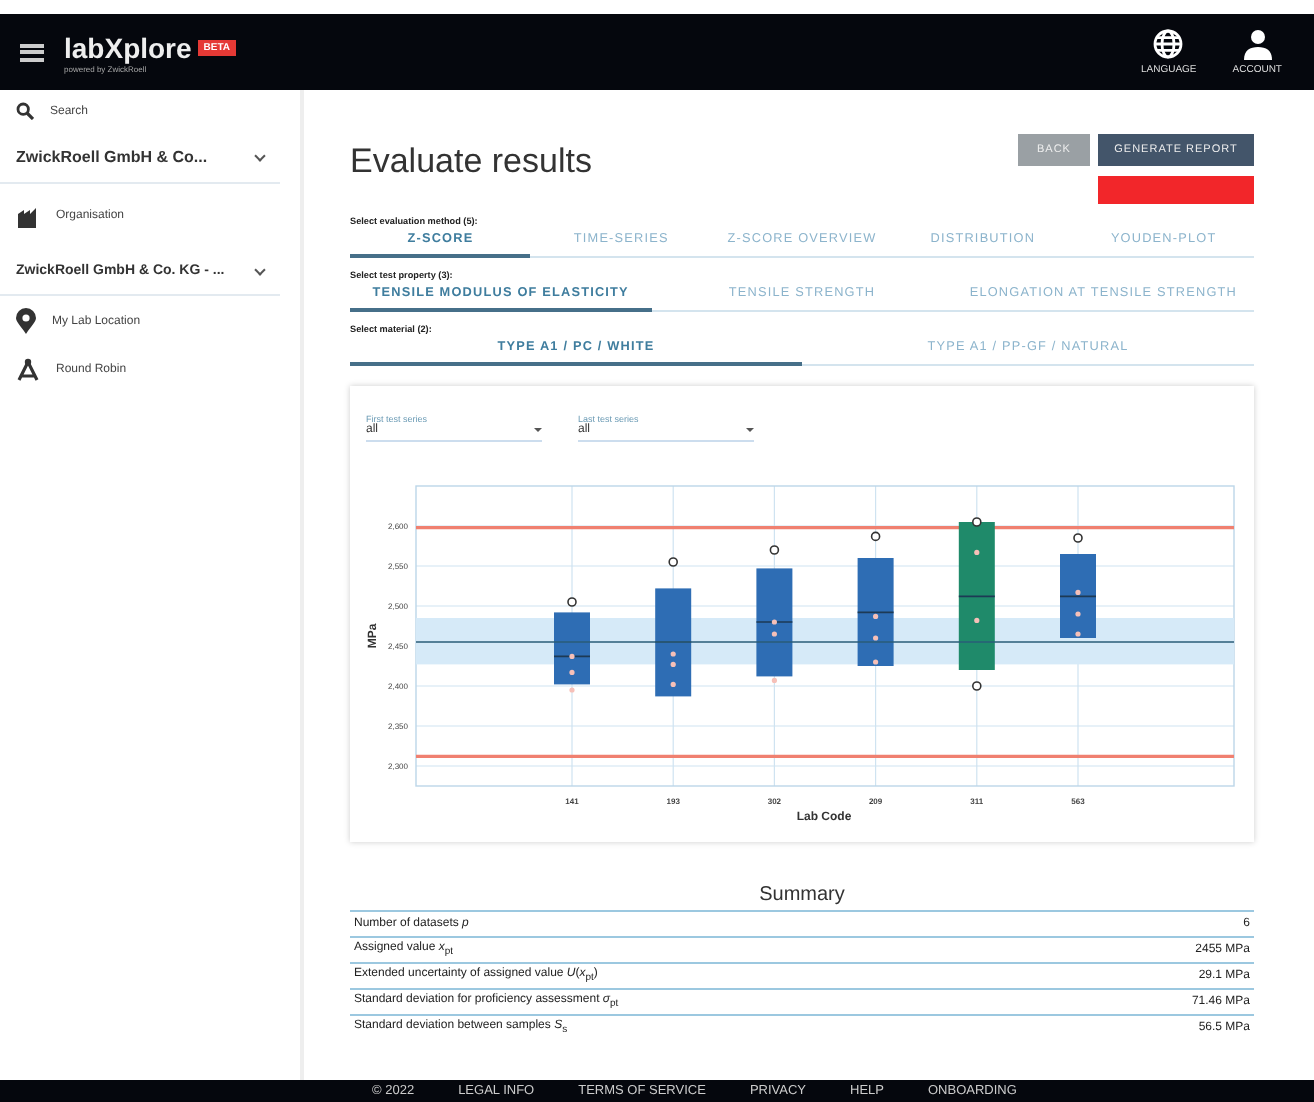  I want to click on pin-icon, so click(26, 321).